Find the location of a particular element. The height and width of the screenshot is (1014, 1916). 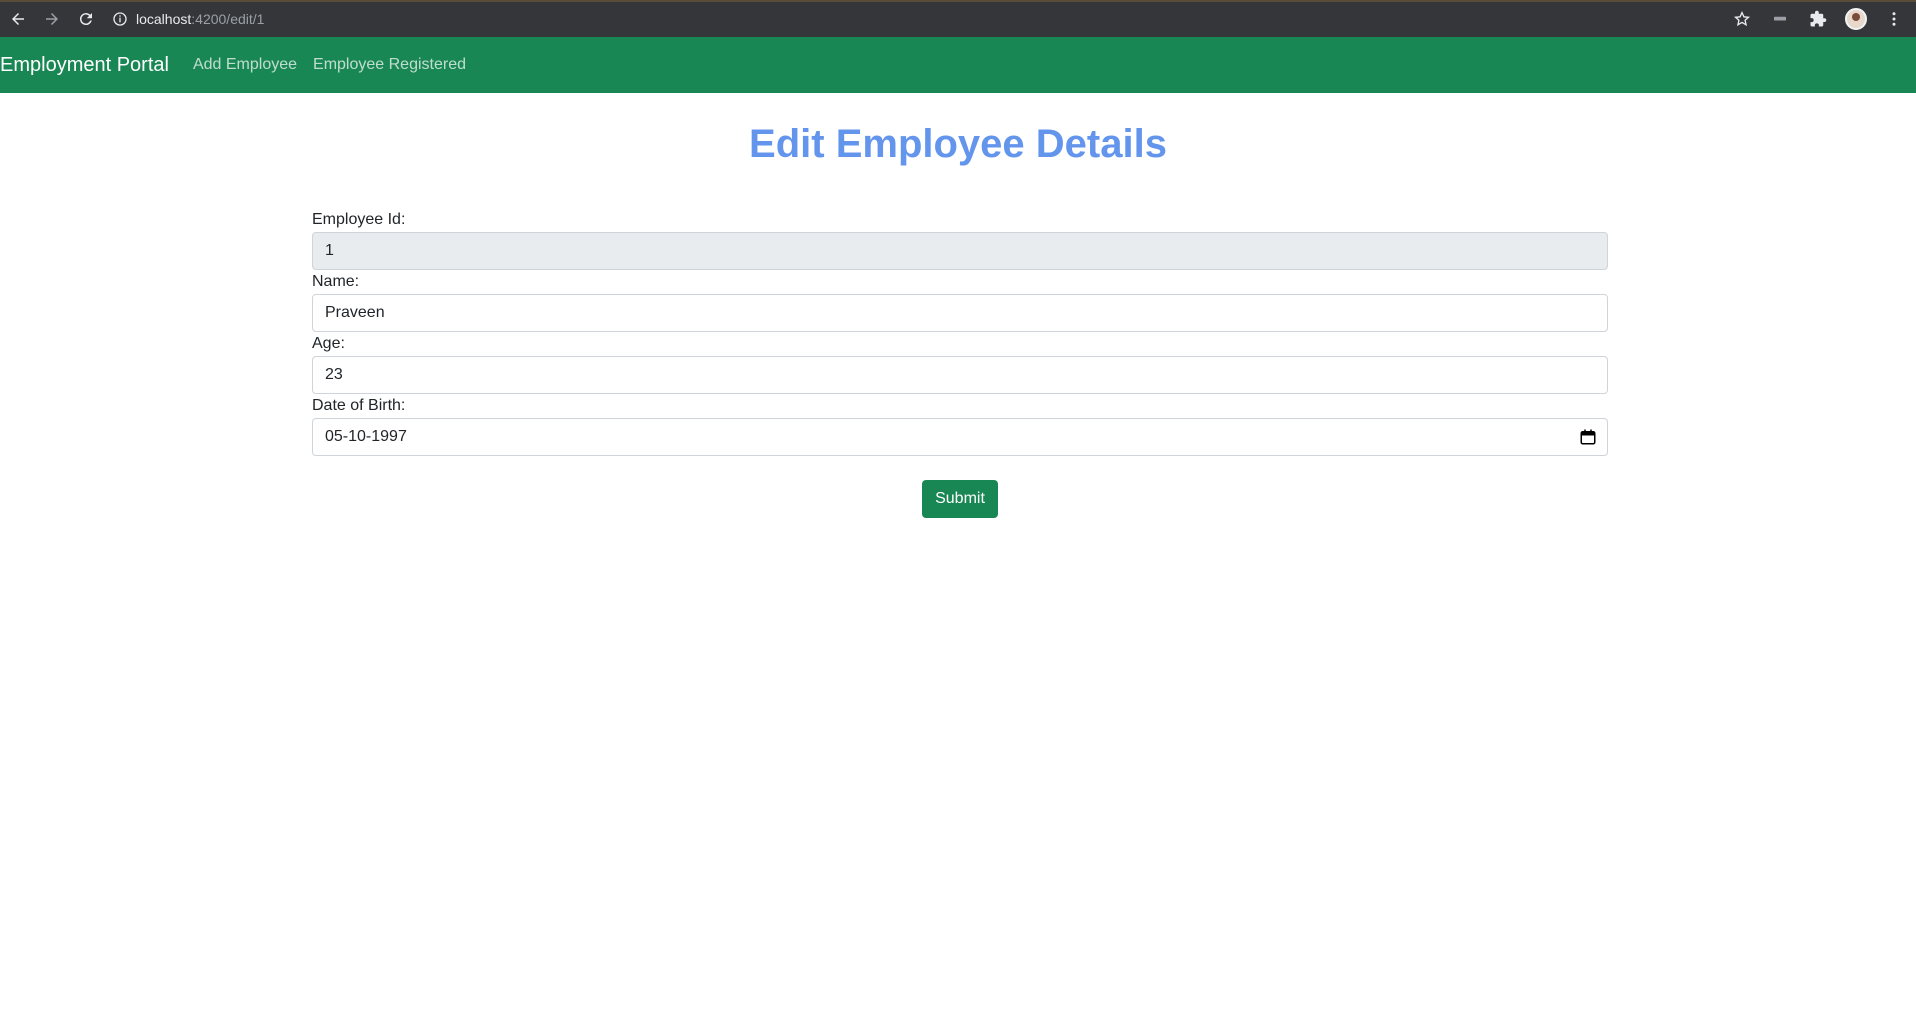

address-bar: localhost:4200/edit/1 is located at coordinates (188, 18).